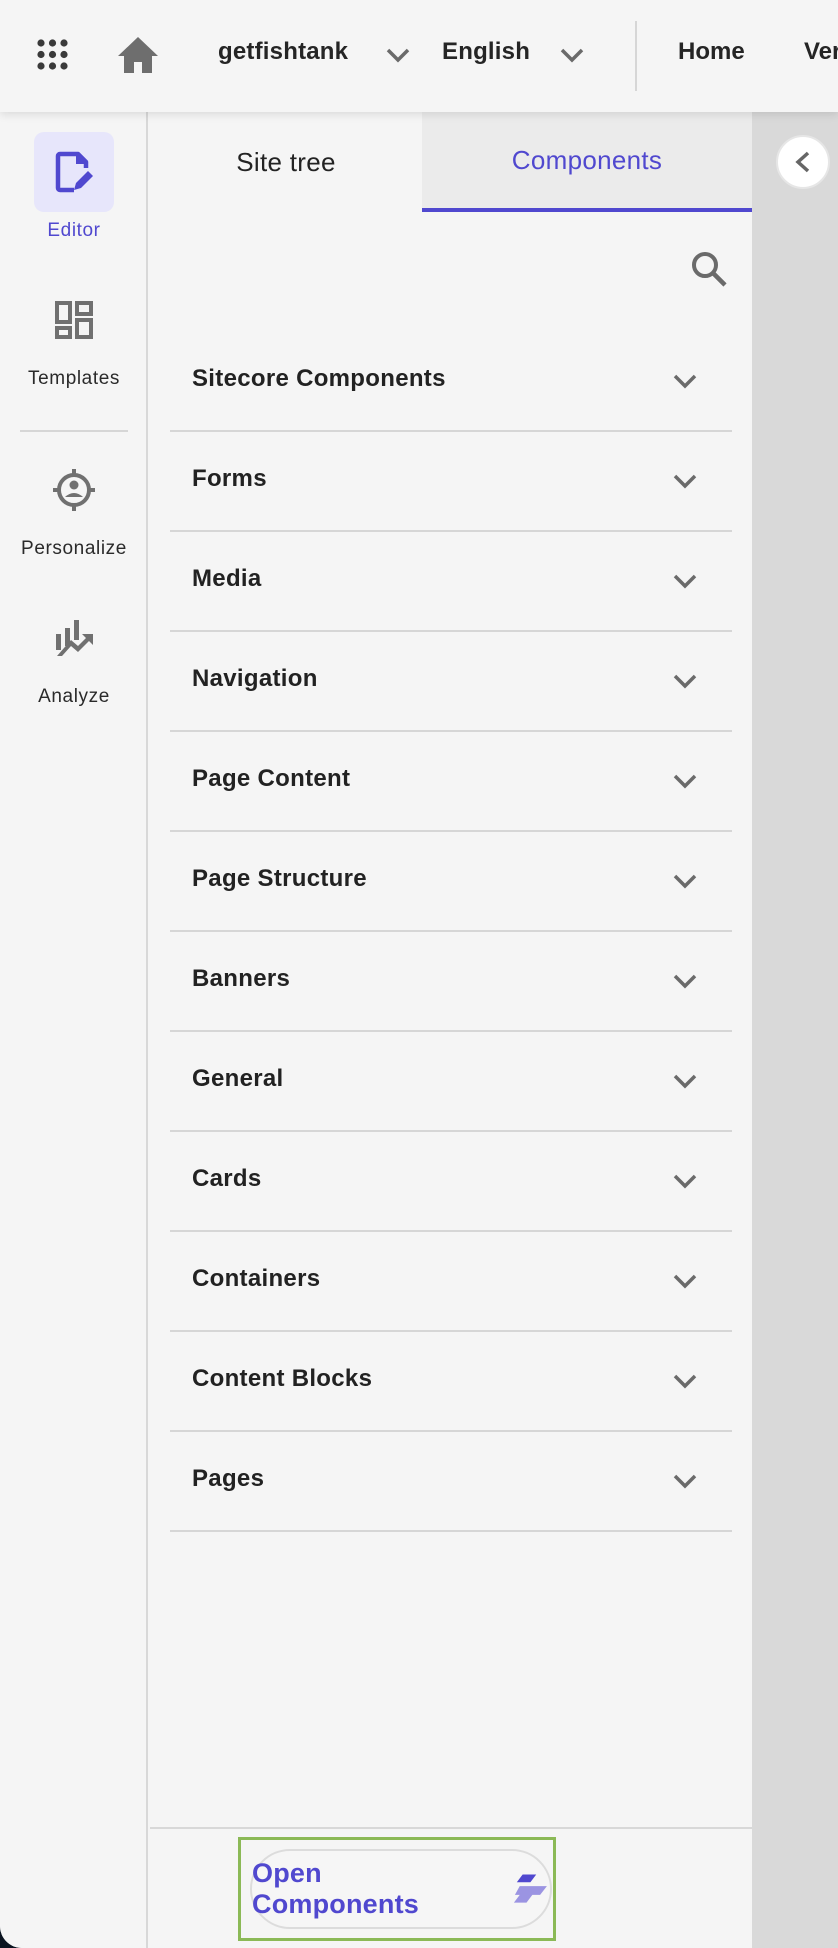  I want to click on apps-grid-icon, so click(52, 54).